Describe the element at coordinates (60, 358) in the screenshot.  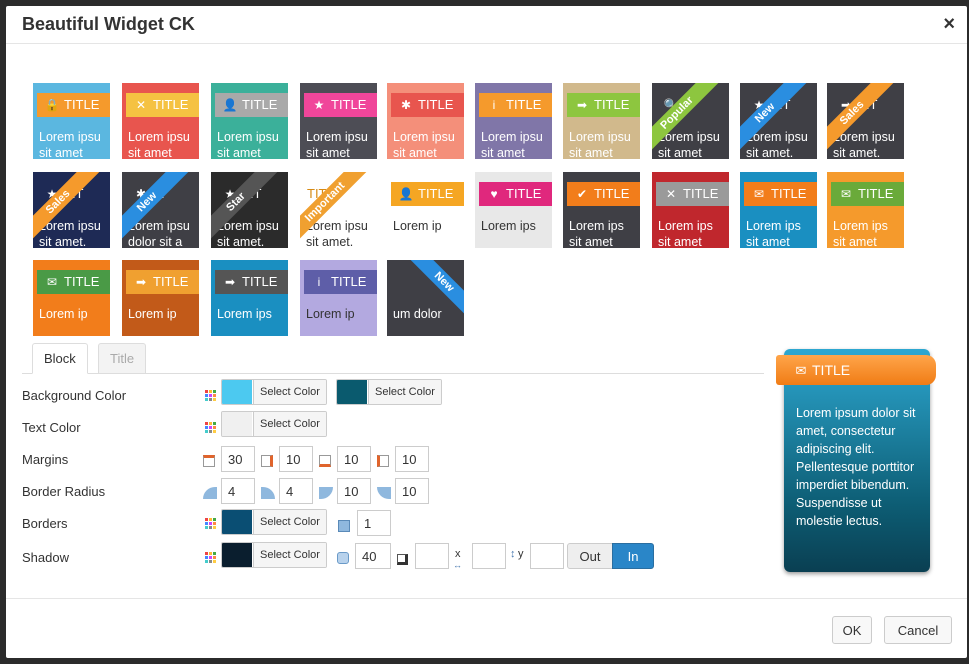
I see `tab-block: Block` at that location.